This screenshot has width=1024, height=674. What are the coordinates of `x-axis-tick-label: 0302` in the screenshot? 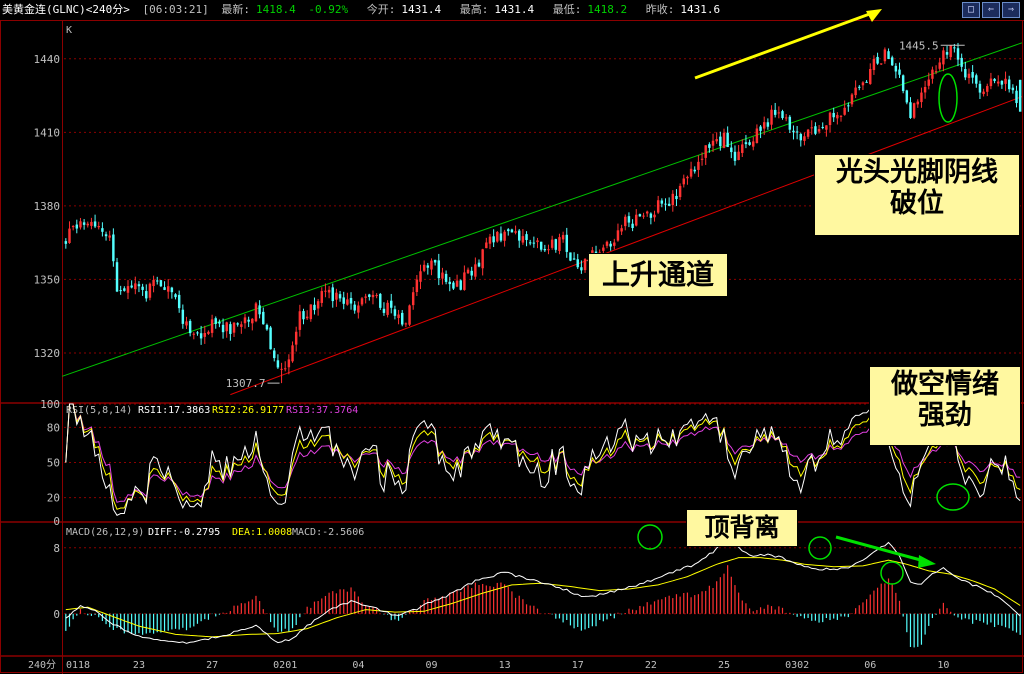 It's located at (797, 665).